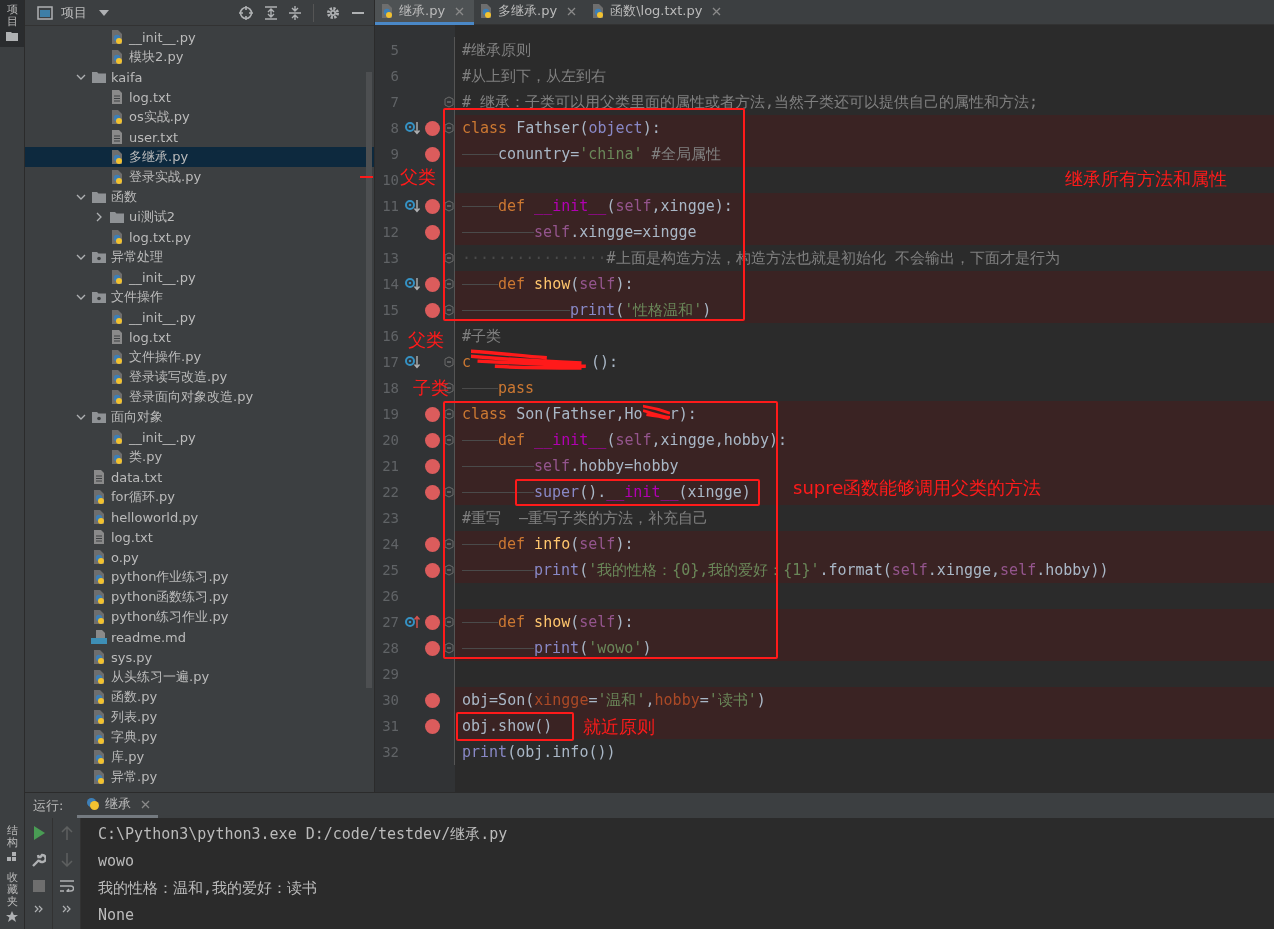 Image resolution: width=1274 pixels, height=929 pixels. I want to click on tree-item: 异常处理, so click(199, 257).